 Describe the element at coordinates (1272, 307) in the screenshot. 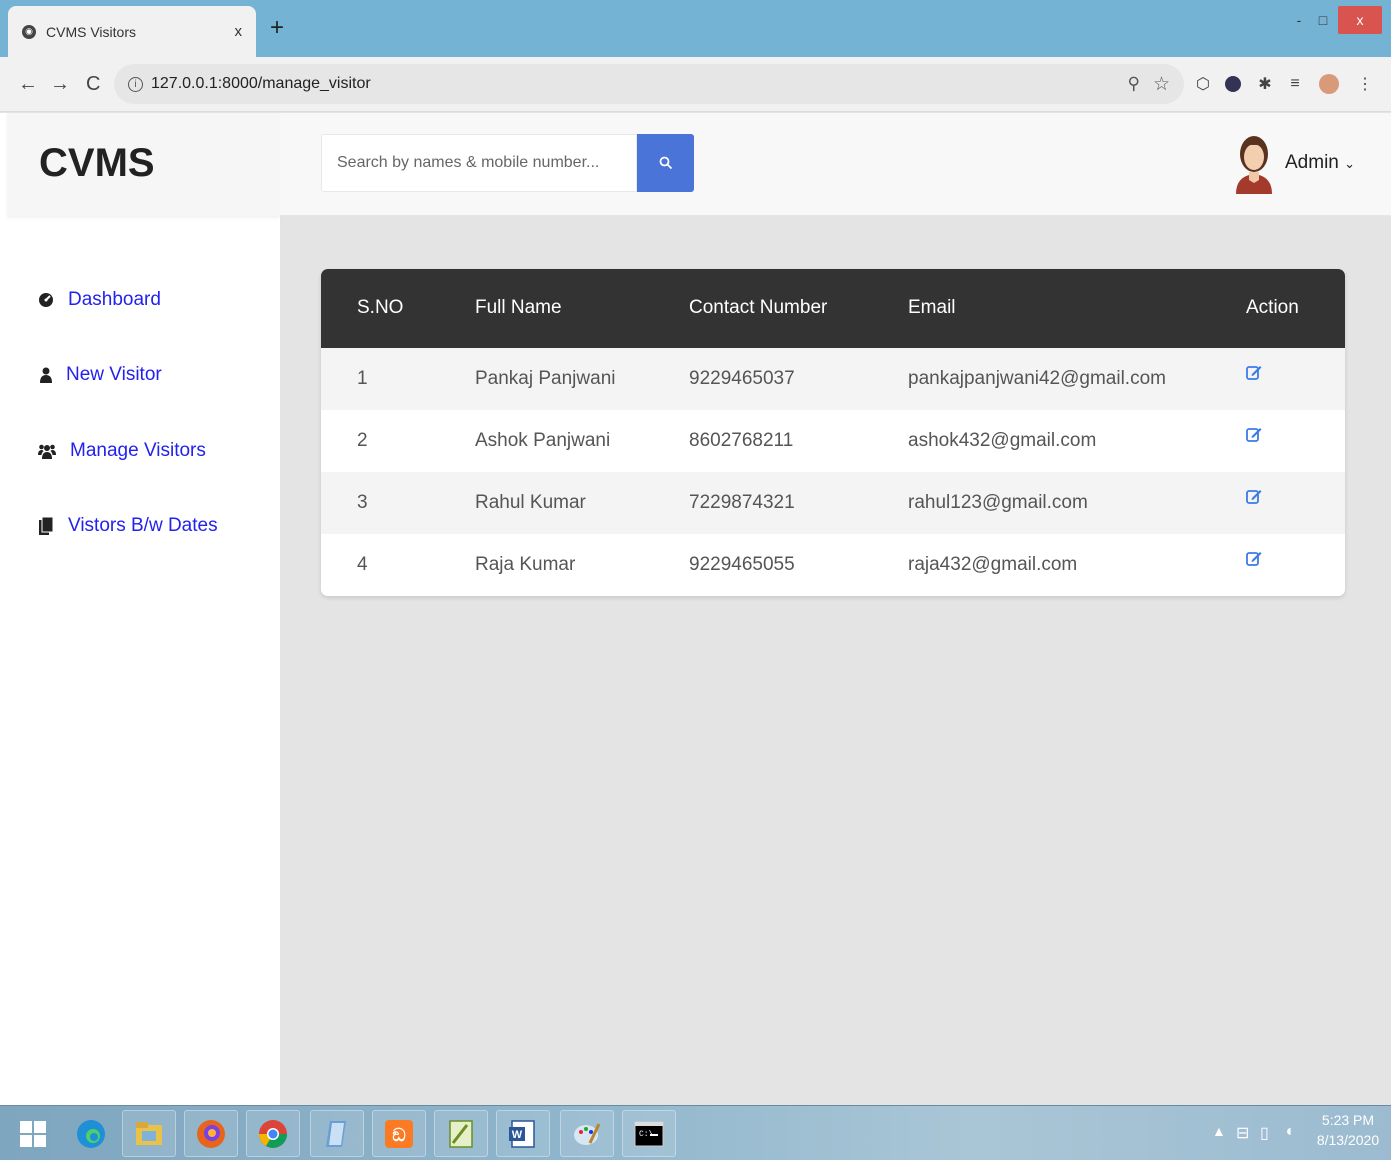

I see `header-action: Action` at that location.